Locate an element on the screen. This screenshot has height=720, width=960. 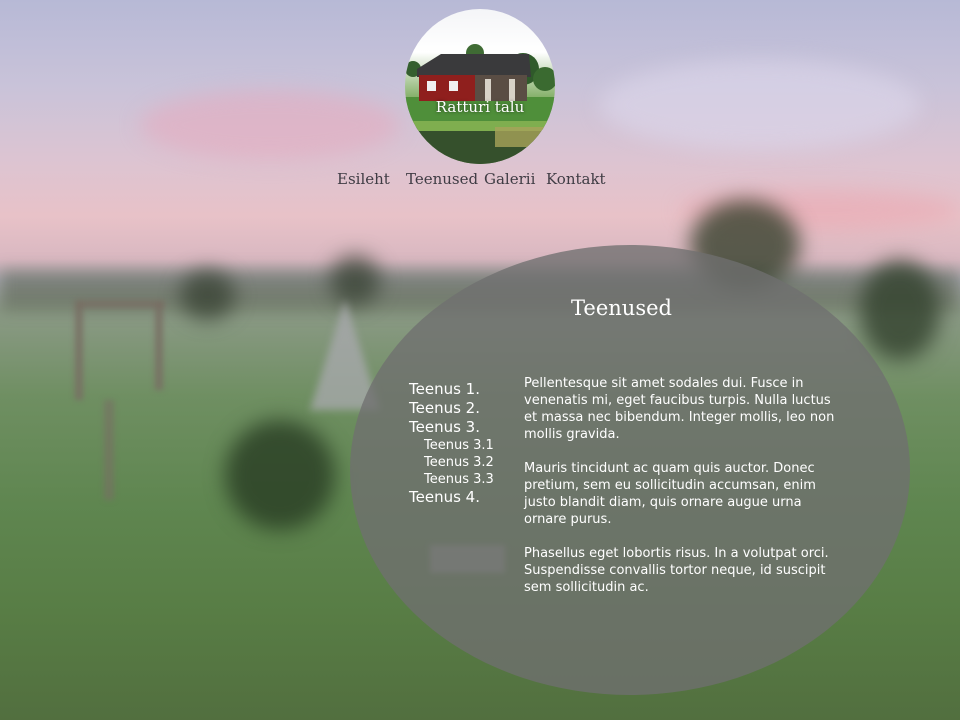
submenu-item-teenus-3-1: Teenus 3.1 is located at coordinates (464, 445).